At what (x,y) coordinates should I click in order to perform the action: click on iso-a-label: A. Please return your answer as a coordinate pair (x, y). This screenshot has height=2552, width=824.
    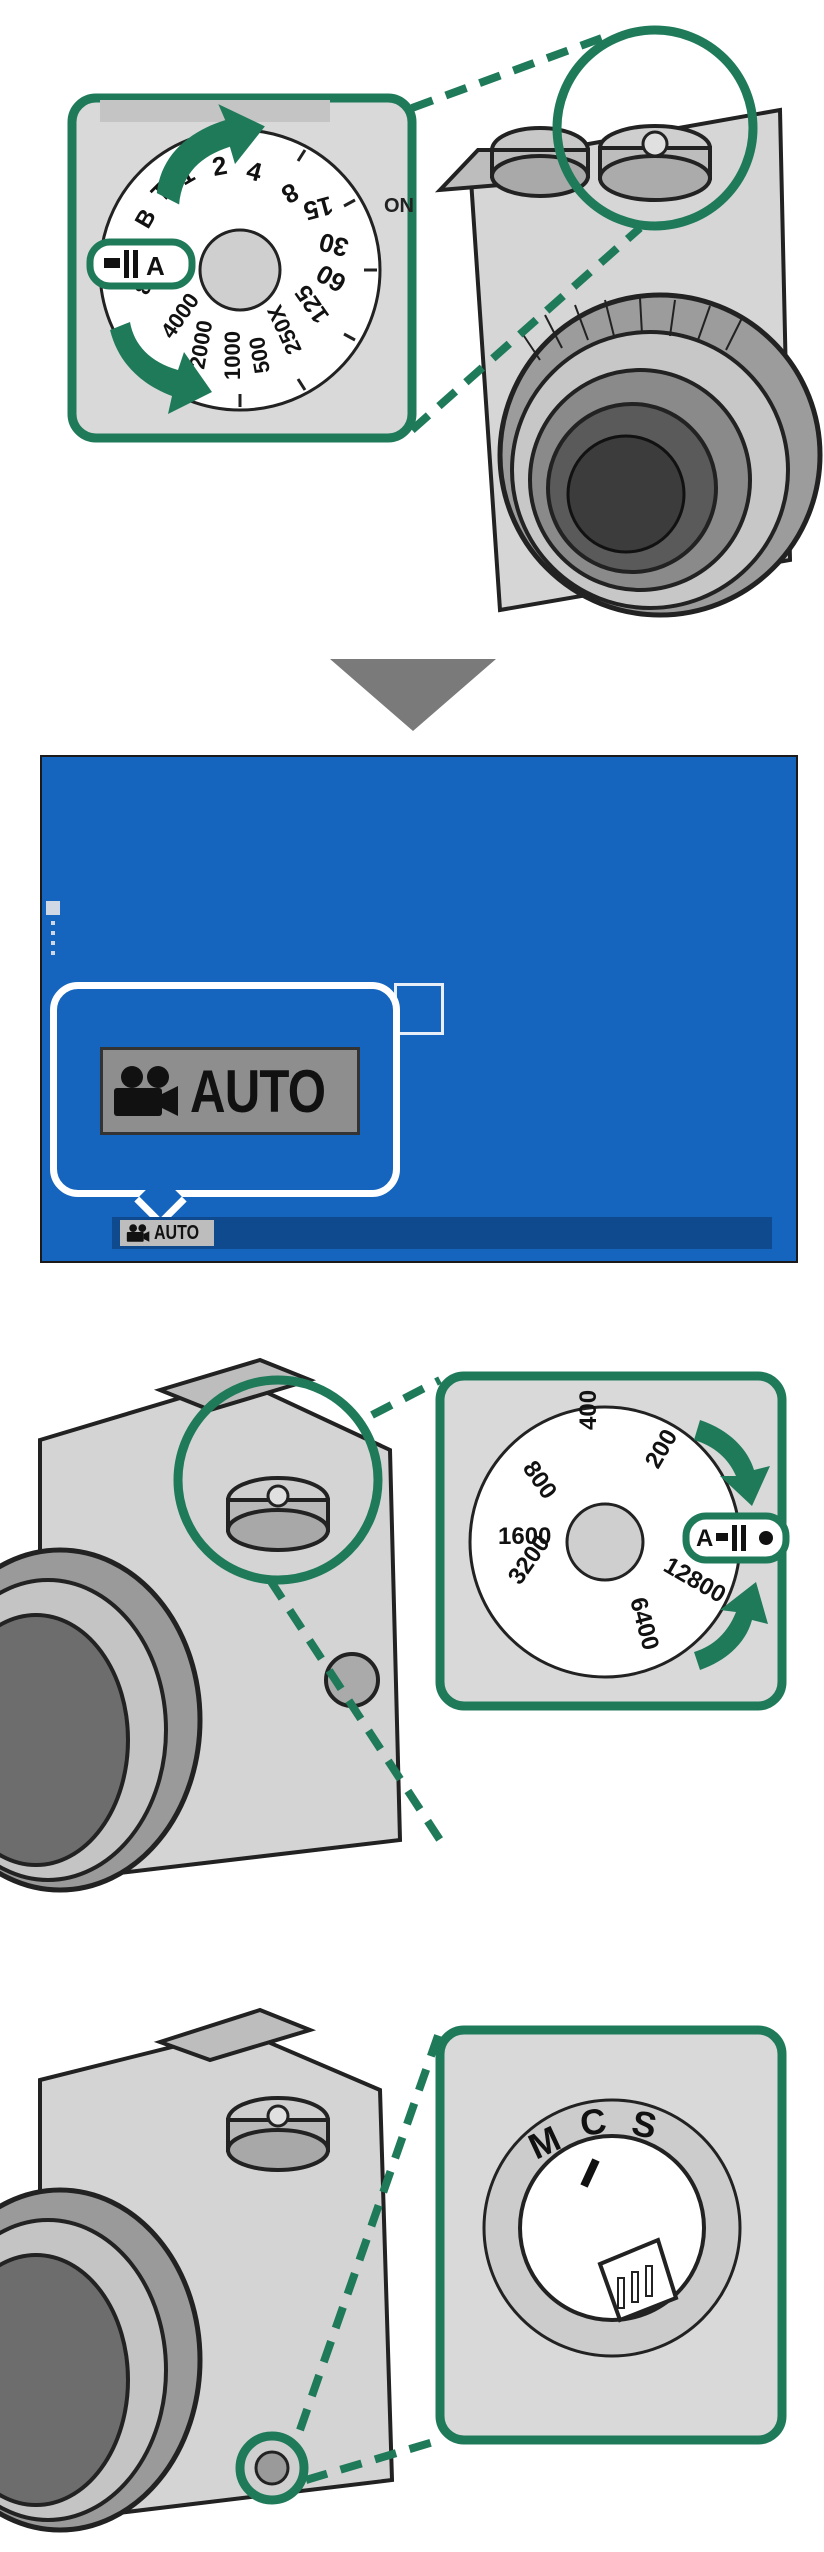
    Looking at the image, I should click on (704, 1538).